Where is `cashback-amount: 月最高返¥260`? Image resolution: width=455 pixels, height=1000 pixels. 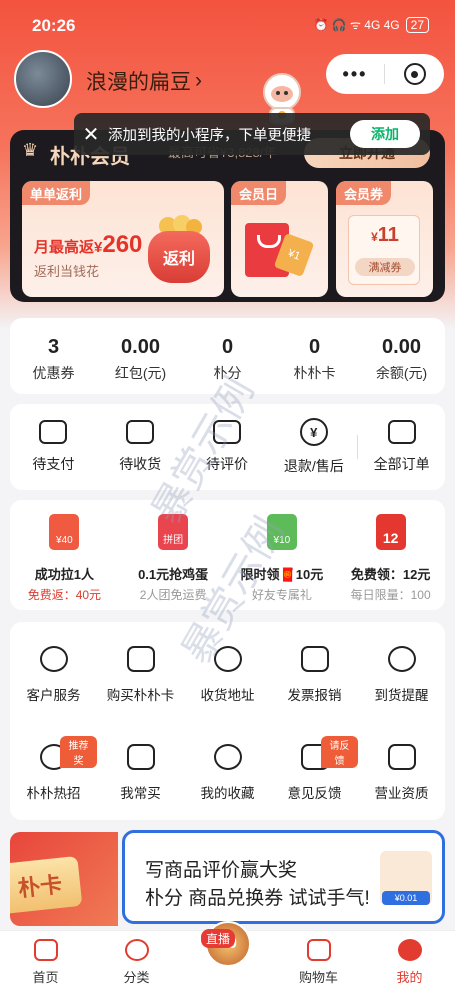
cashback-amount: 月最高返¥260 is located at coordinates (88, 245).